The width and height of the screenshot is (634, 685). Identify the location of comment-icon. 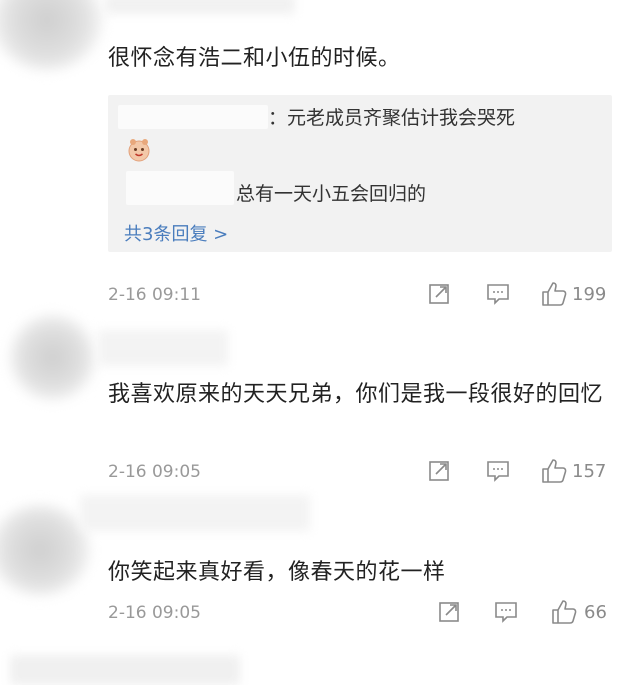
(506, 612).